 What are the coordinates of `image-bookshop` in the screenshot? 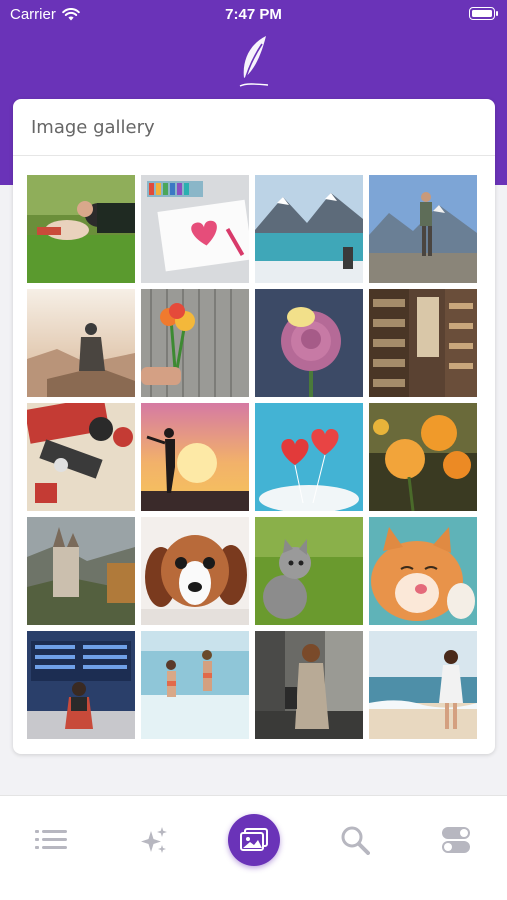 It's located at (423, 343).